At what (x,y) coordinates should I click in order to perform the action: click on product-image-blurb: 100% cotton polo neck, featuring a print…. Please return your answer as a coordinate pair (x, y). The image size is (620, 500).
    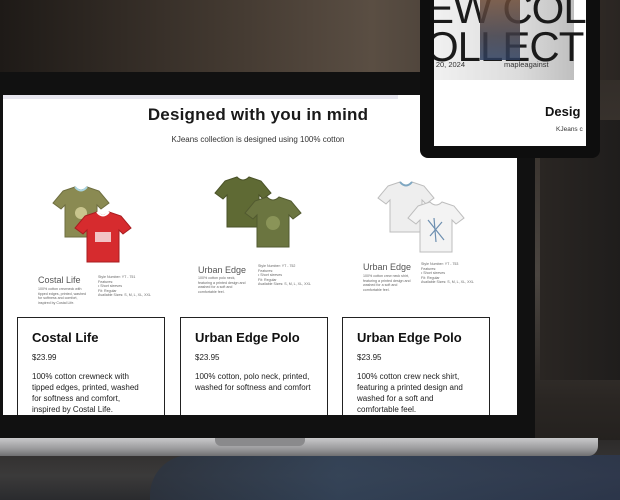
    Looking at the image, I should click on (222, 285).